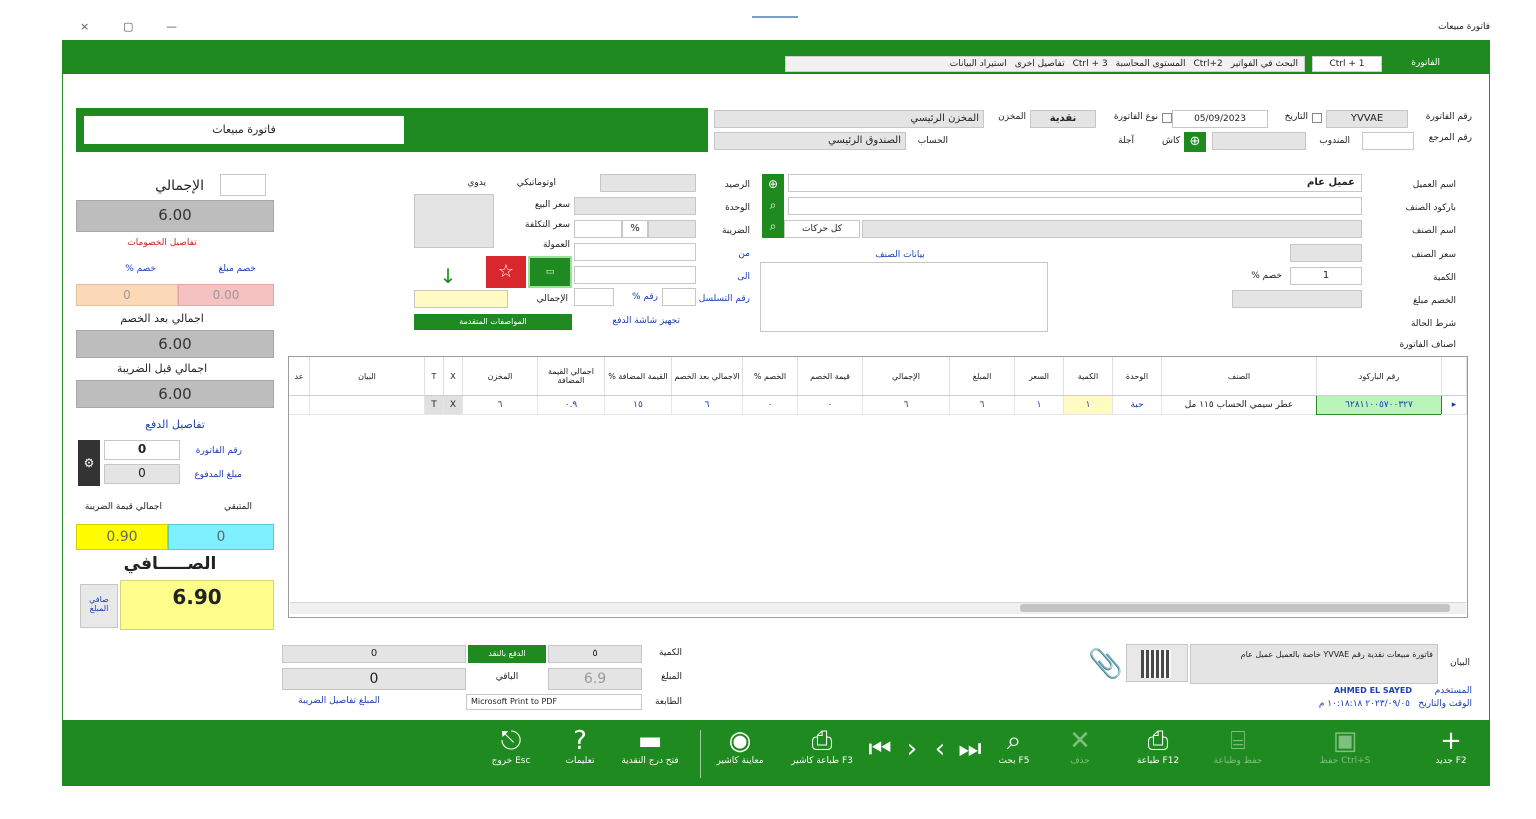 The image size is (1536, 819). I want to click on paid-field: 0, so click(142, 474).